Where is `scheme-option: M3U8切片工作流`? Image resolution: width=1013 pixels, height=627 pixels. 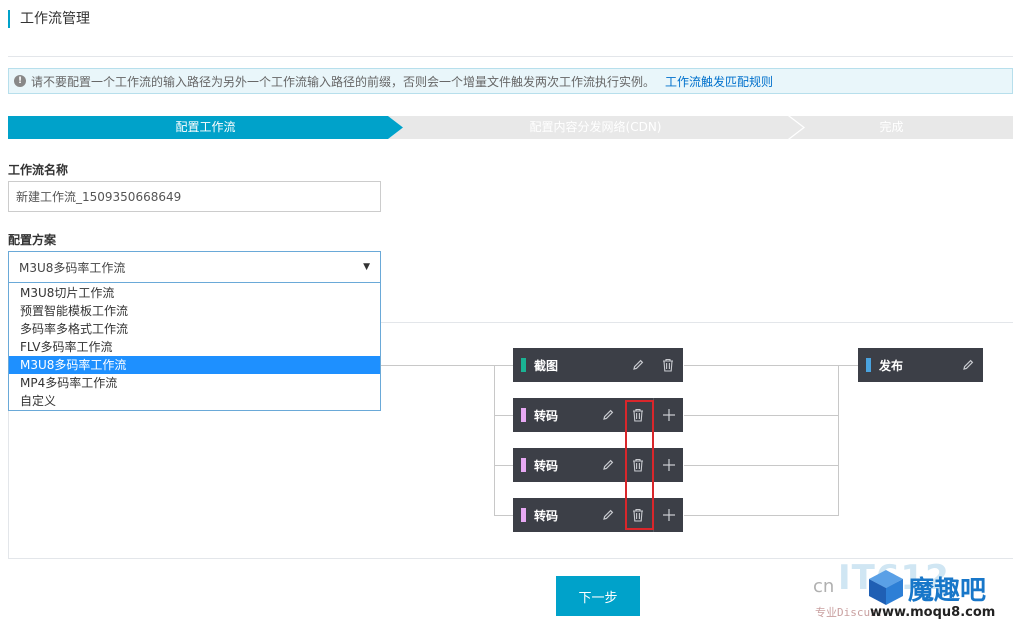 scheme-option: M3U8切片工作流 is located at coordinates (194, 293).